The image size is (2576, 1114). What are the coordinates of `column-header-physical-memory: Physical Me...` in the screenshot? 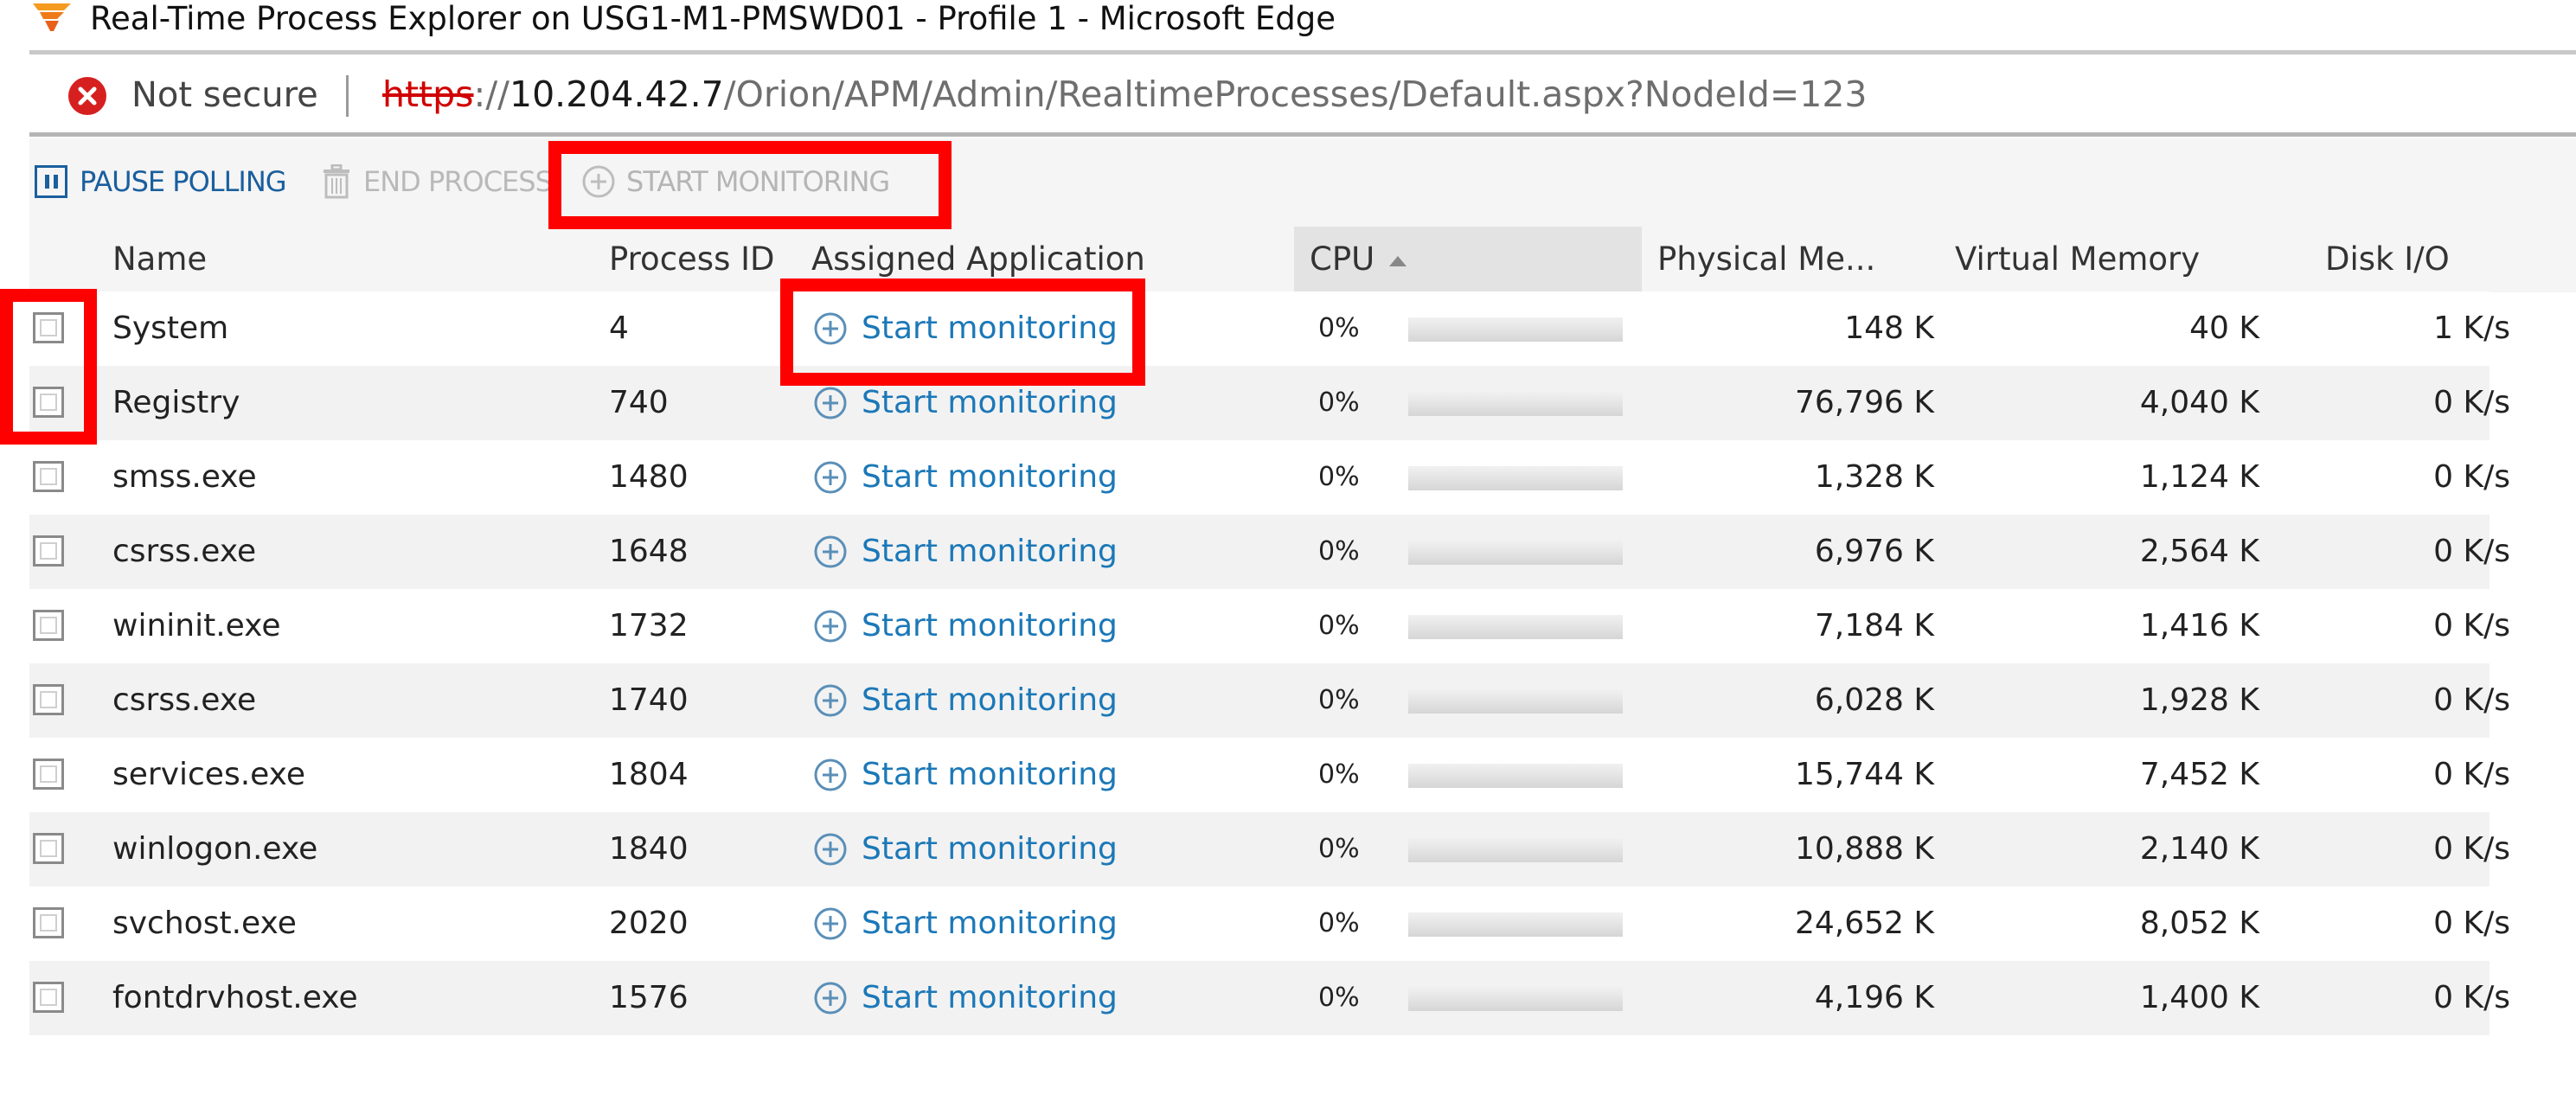 It's located at (1766, 259).